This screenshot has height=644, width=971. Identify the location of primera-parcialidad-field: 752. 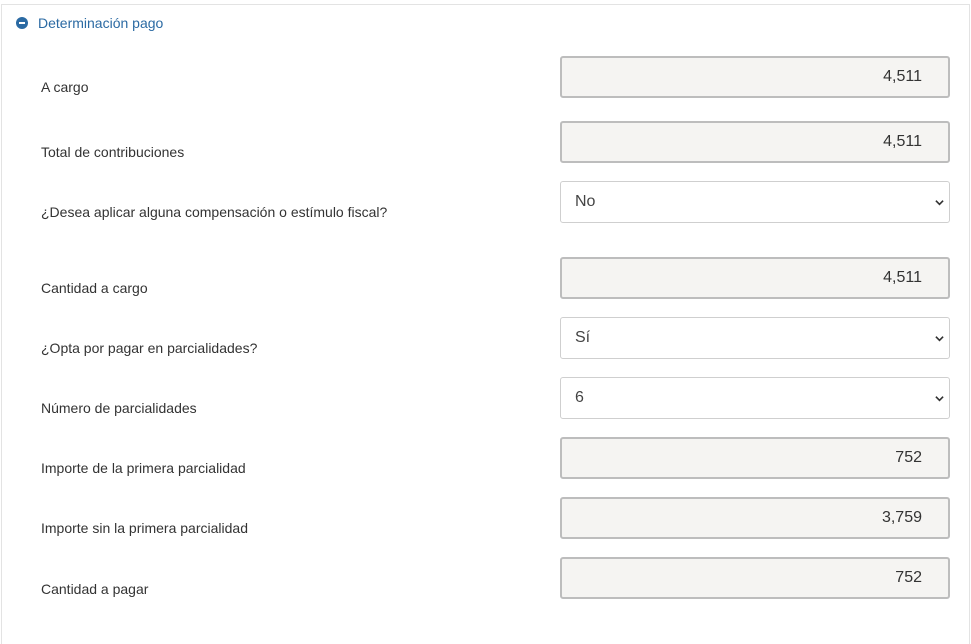
(755, 458).